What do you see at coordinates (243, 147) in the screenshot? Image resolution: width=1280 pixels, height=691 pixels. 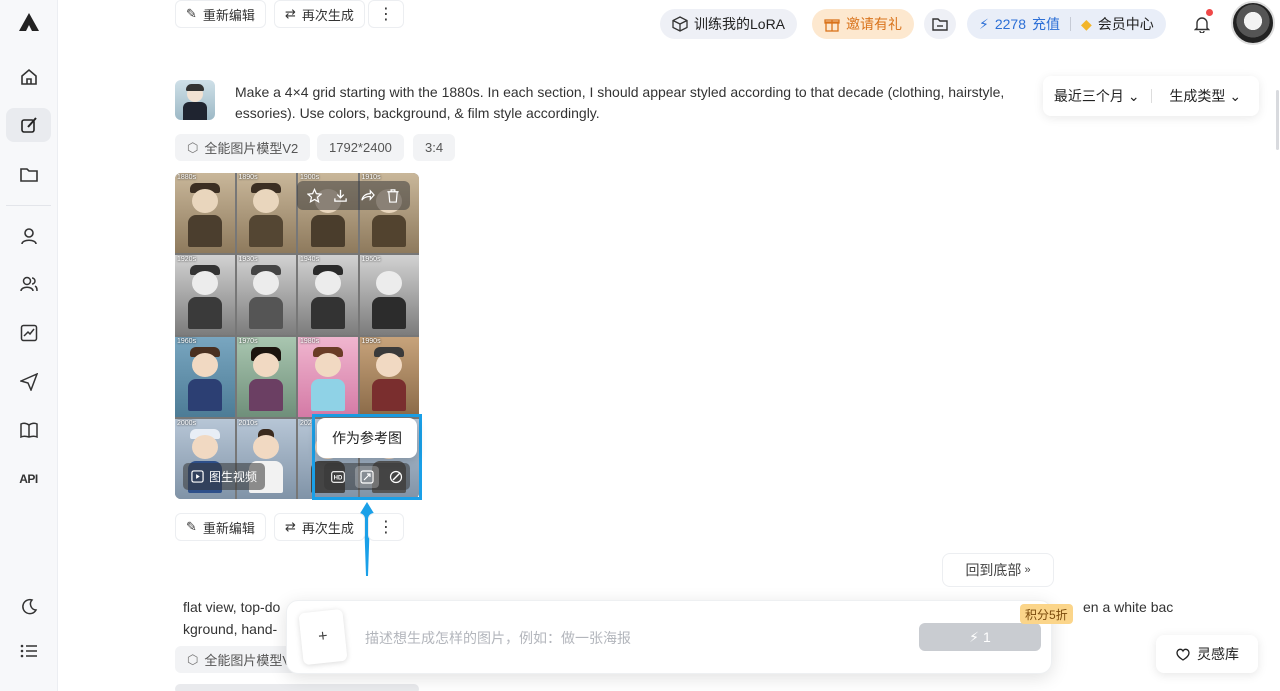 I see `model-tag: ⬡ 全能图片模型V2` at bounding box center [243, 147].